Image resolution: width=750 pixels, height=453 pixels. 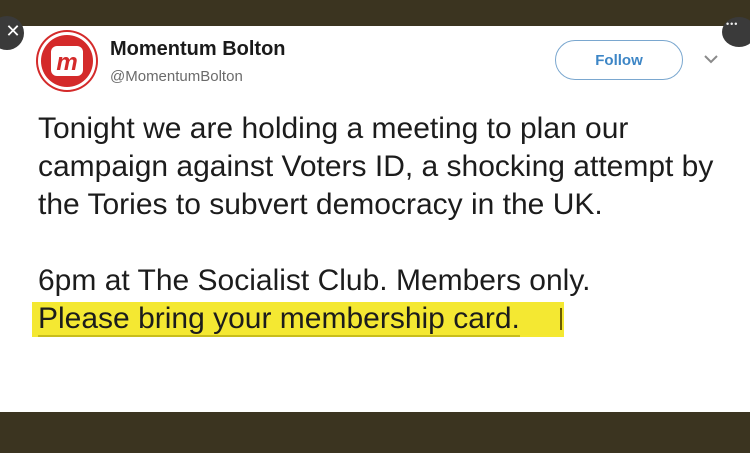 I want to click on follow-button: Follow, so click(x=619, y=60).